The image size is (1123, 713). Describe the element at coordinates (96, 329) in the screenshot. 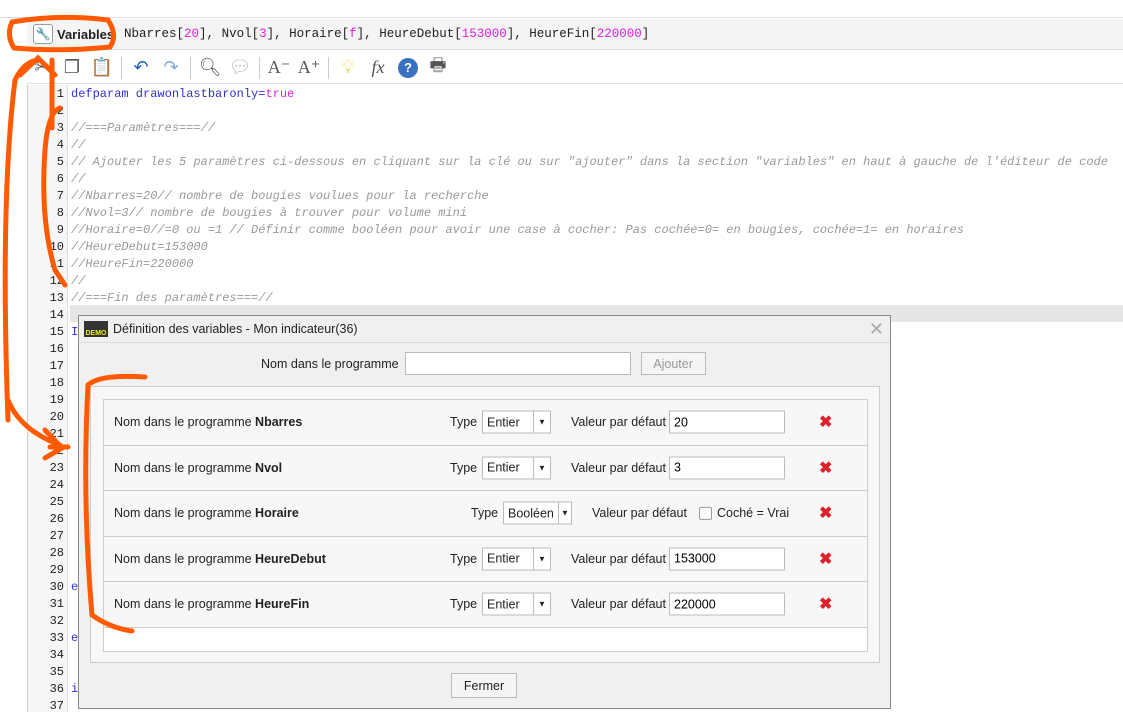

I see `demo-logo-icon: DEMO` at that location.